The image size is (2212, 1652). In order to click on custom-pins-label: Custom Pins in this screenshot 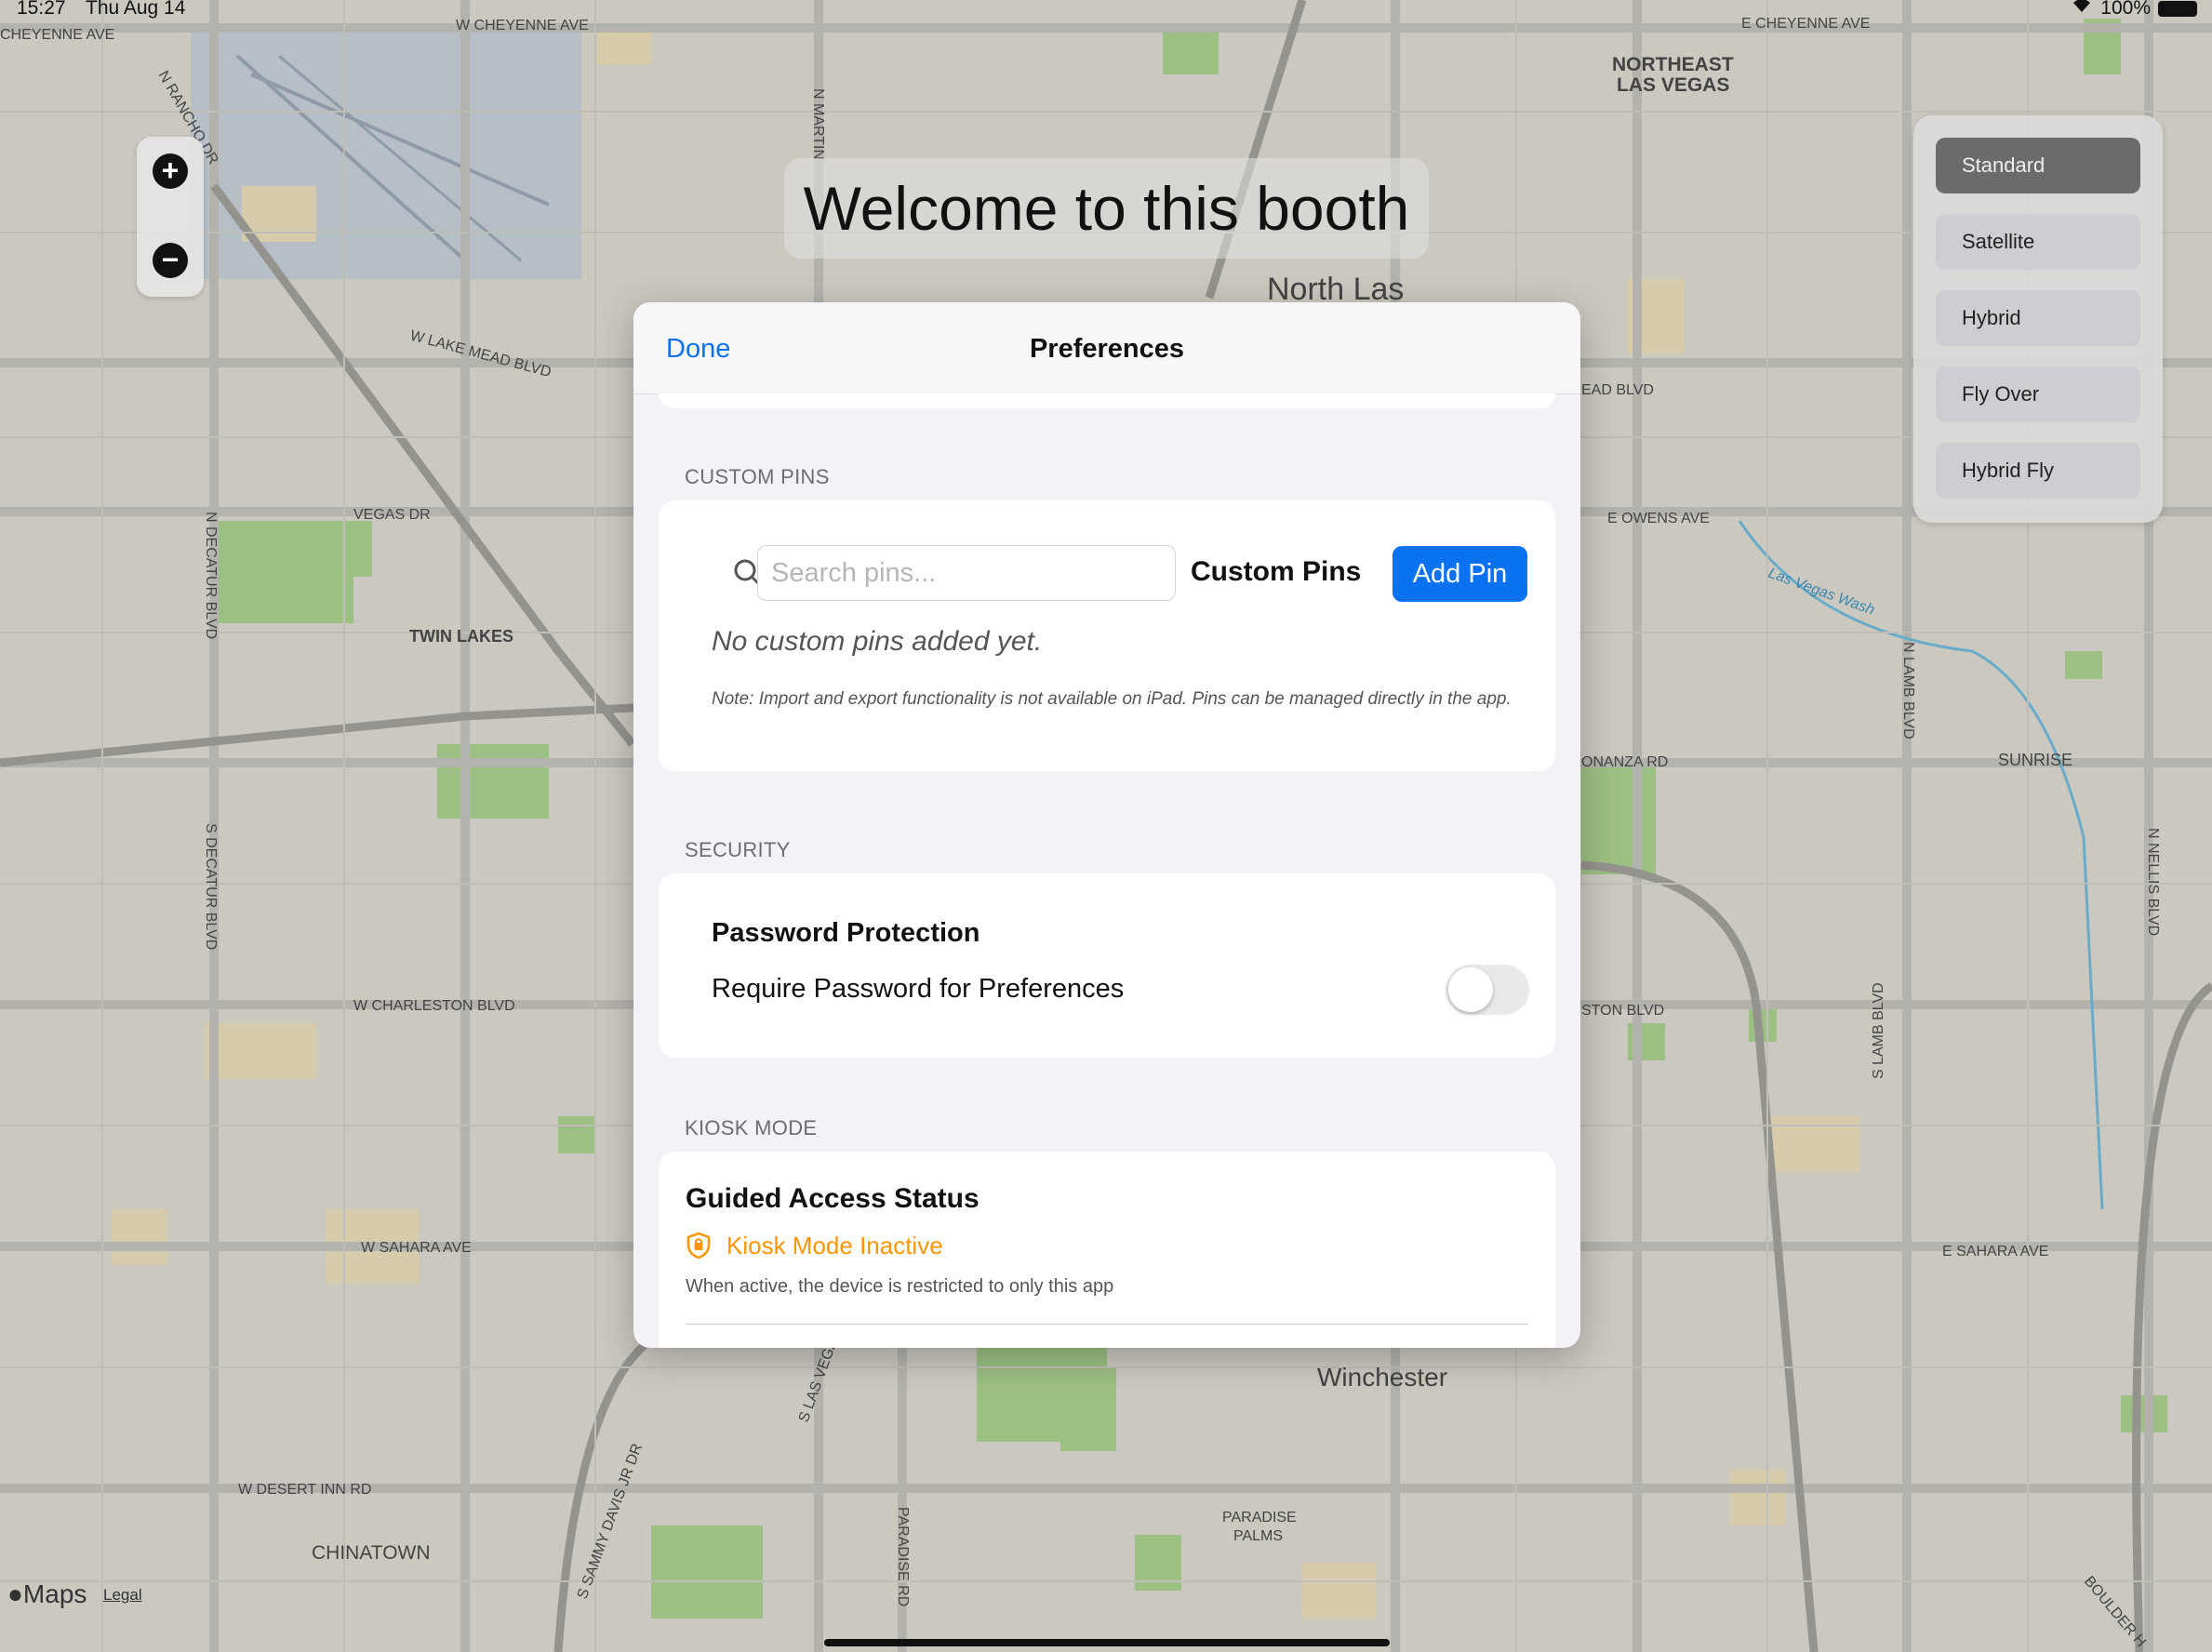, I will do `click(1277, 571)`.